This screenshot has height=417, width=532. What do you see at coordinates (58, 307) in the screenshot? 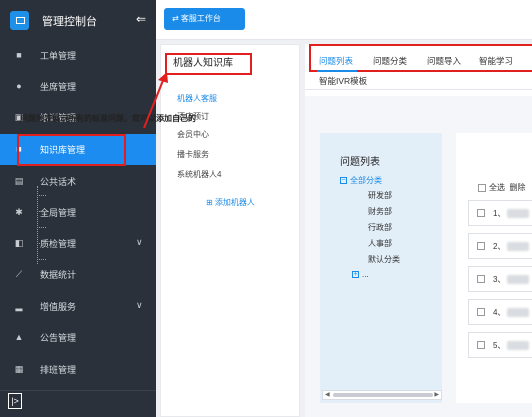
I see `sidebar-item-label: 增值服务` at bounding box center [58, 307].